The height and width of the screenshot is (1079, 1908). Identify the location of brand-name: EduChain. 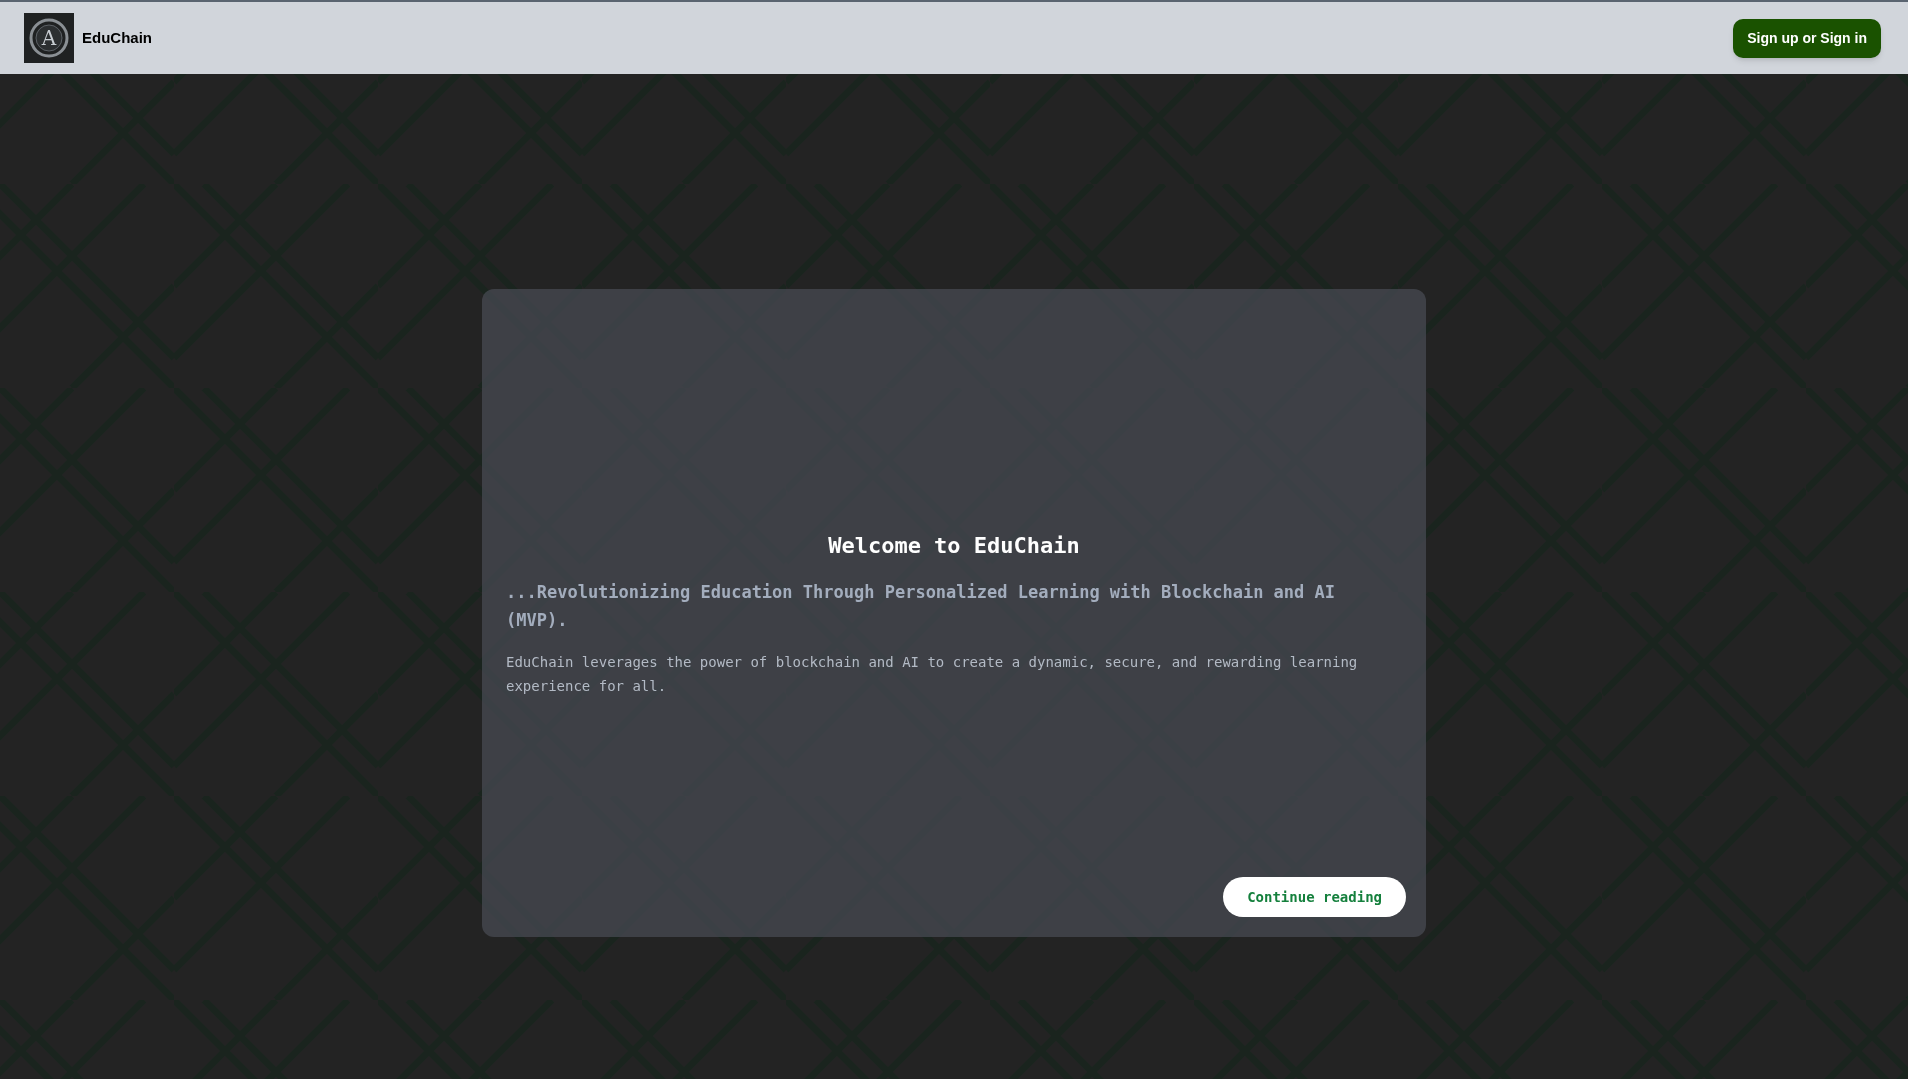
(117, 37).